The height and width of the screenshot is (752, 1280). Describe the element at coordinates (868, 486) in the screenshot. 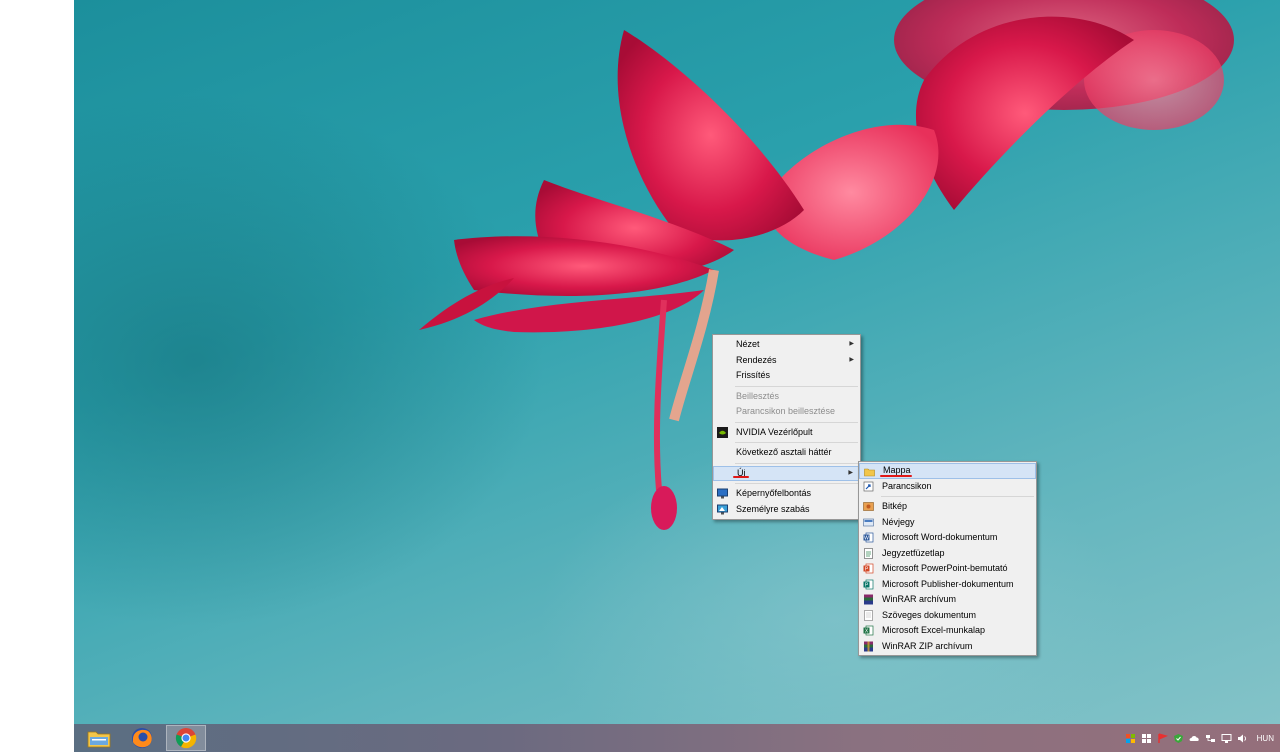

I see `shortcut-icon` at that location.